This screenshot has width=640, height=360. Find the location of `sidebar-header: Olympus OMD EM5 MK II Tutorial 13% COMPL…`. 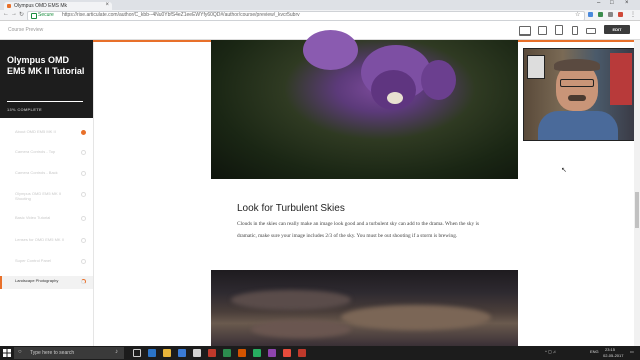

sidebar-header: Olympus OMD EM5 MK II Tutorial 13% COMPL… is located at coordinates (46, 79).